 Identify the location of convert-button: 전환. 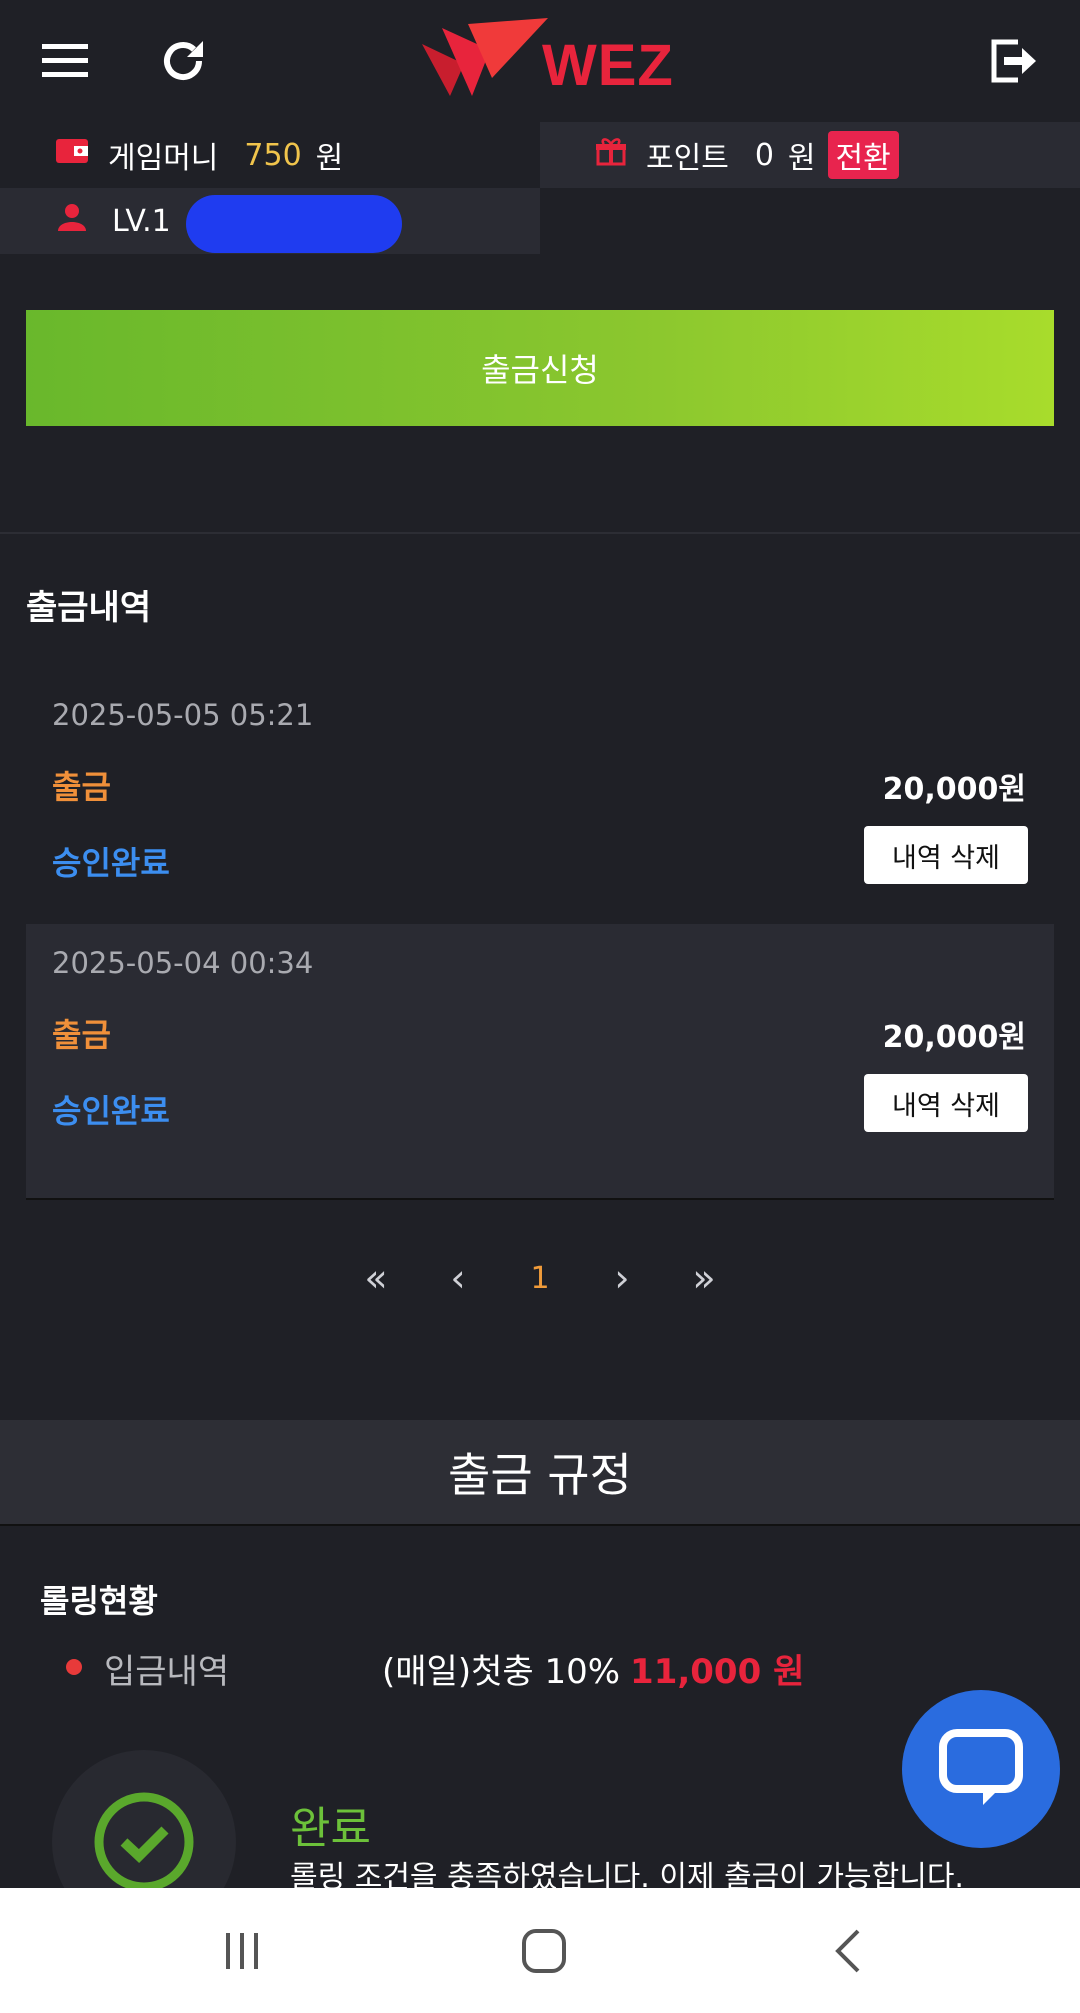
(863, 155).